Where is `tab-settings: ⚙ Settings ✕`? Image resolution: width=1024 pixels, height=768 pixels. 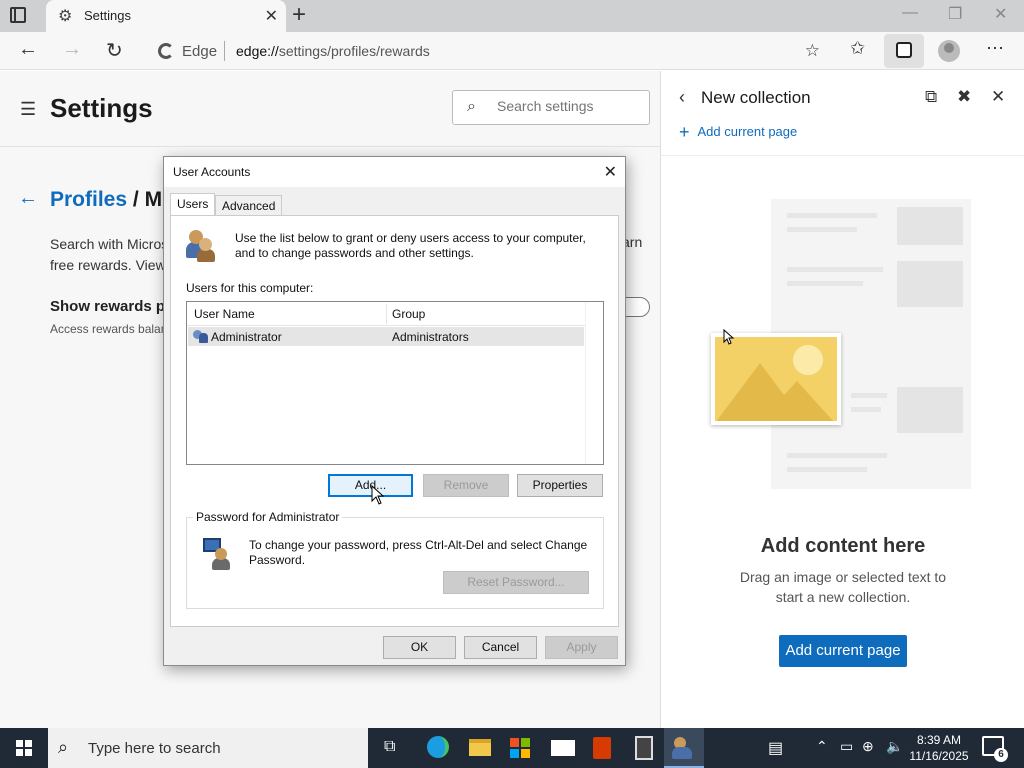
tab-settings: ⚙ Settings ✕ is located at coordinates (166, 16).